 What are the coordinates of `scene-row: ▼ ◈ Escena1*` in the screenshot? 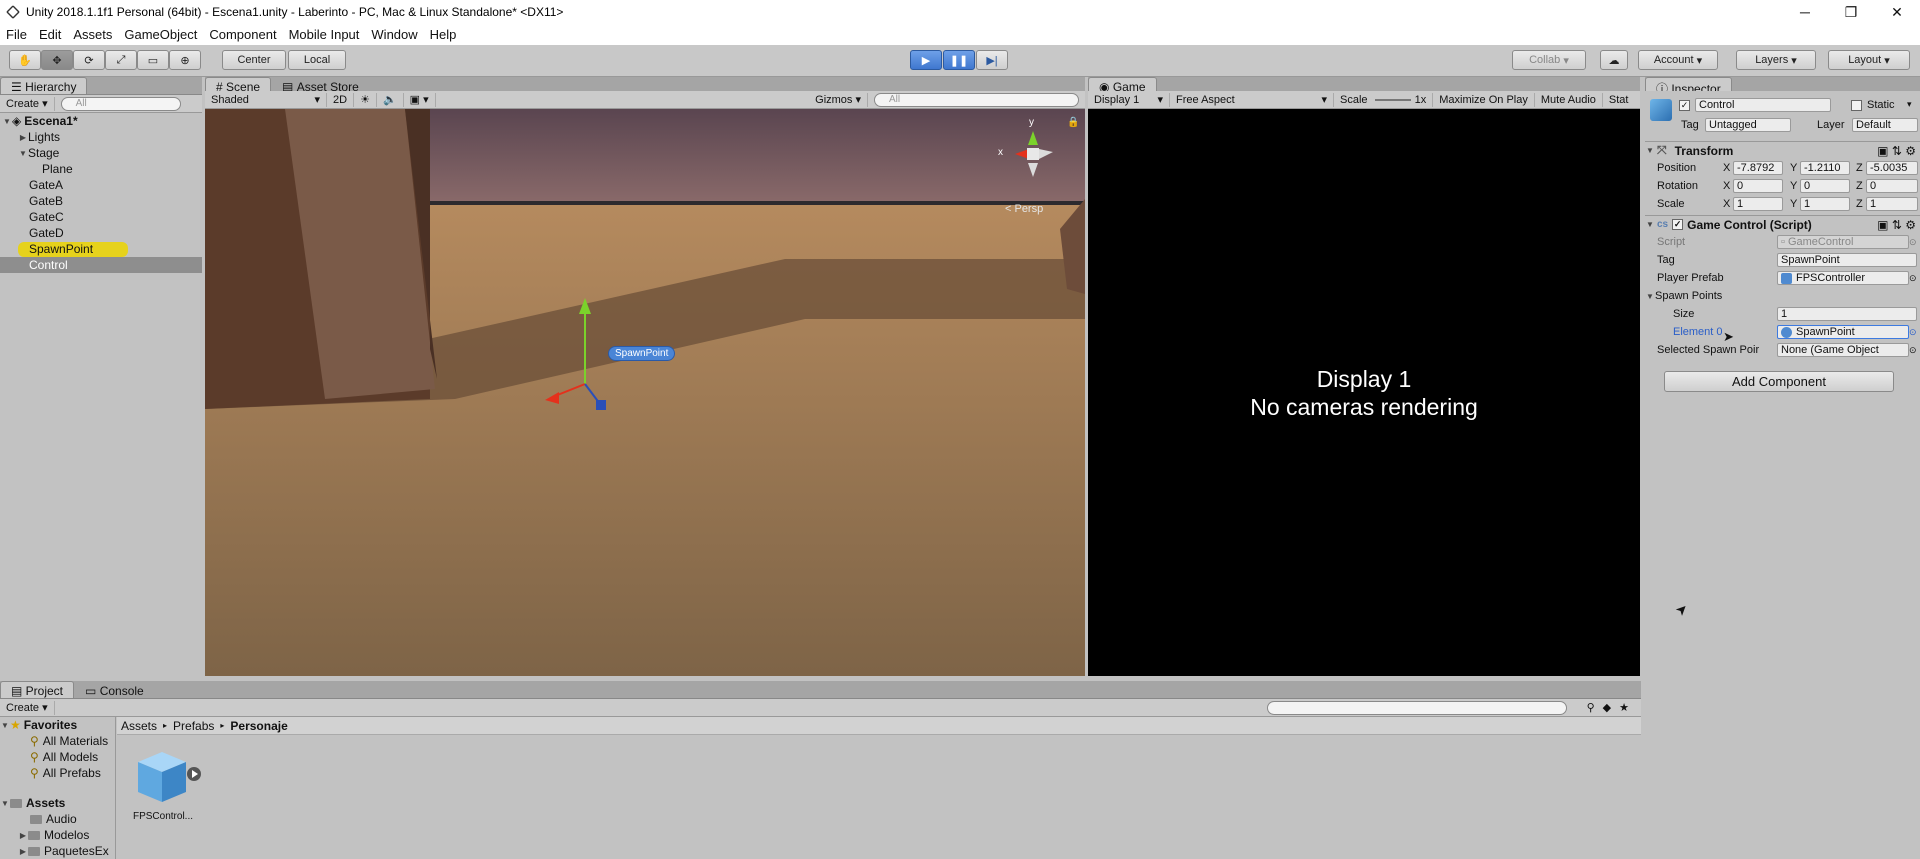 It's located at (101, 121).